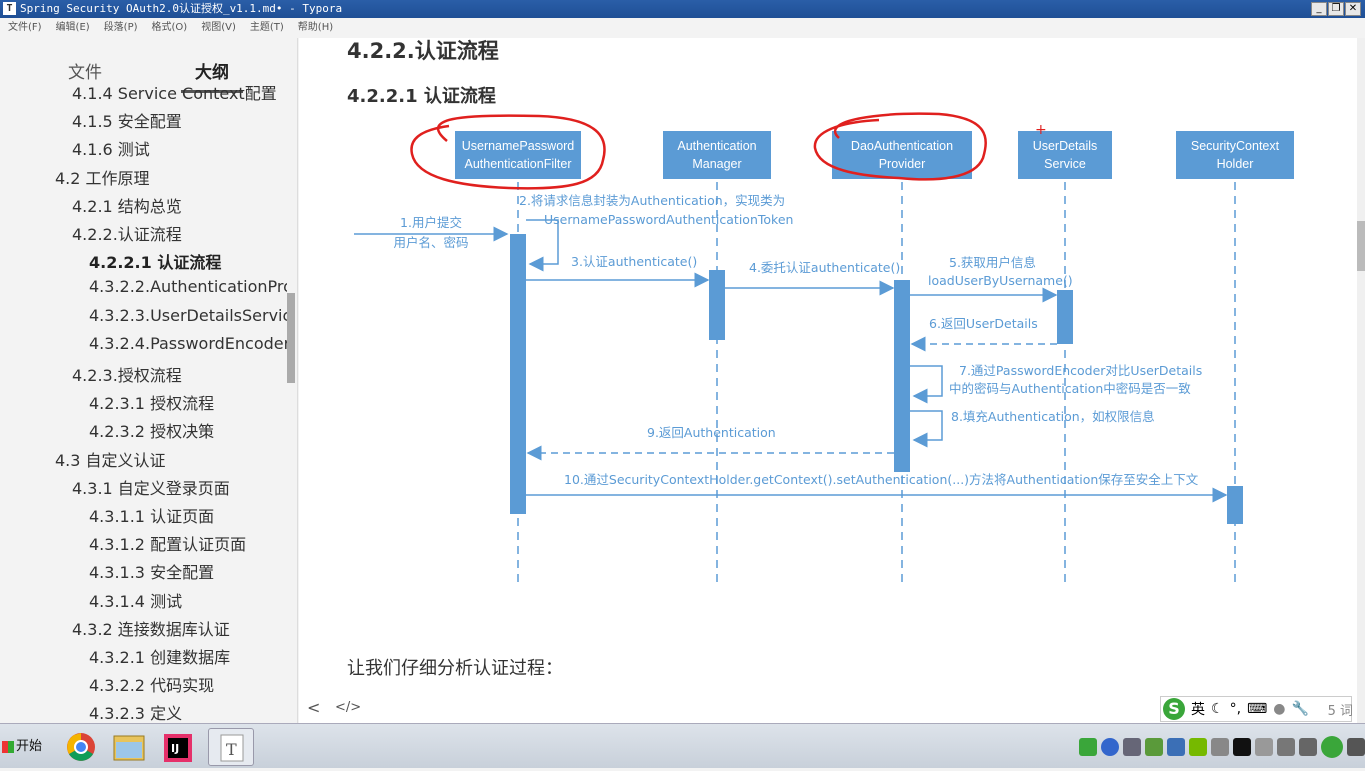 This screenshot has height=771, width=1365. Describe the element at coordinates (634, 261) in the screenshot. I see `message-label: 3.认证authenticate()` at that location.